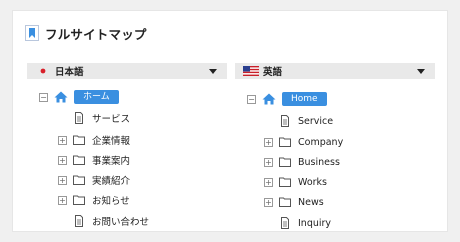  I want to click on tree-node-news: + News, so click(294, 202).